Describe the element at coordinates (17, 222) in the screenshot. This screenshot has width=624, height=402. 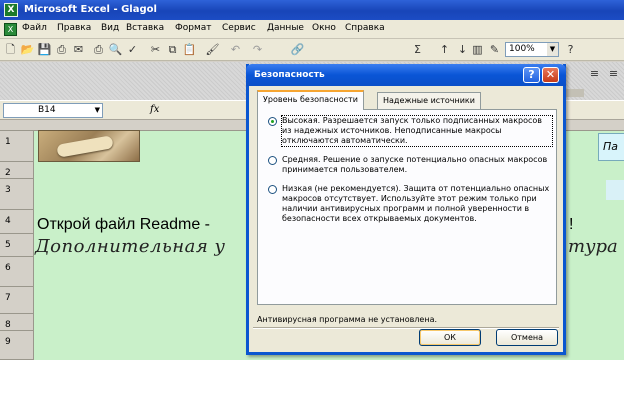
I see `row-header-4: 4` at that location.